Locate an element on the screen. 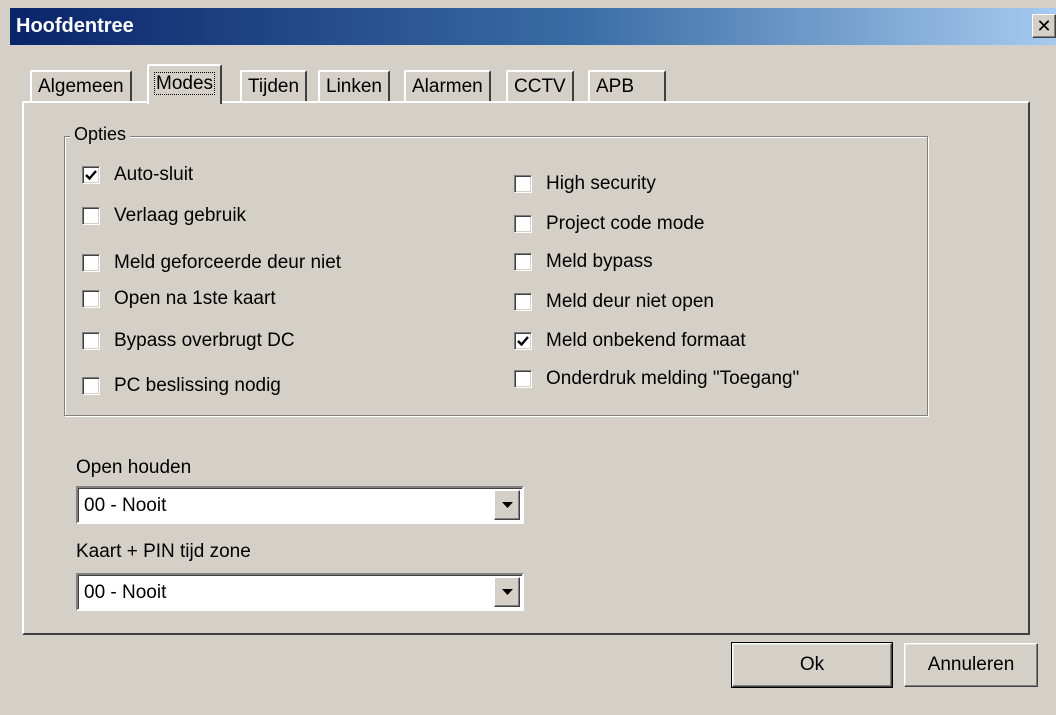 This screenshot has width=1056, height=715. kaart-pin-value: 00 - Nooit is located at coordinates (125, 592).